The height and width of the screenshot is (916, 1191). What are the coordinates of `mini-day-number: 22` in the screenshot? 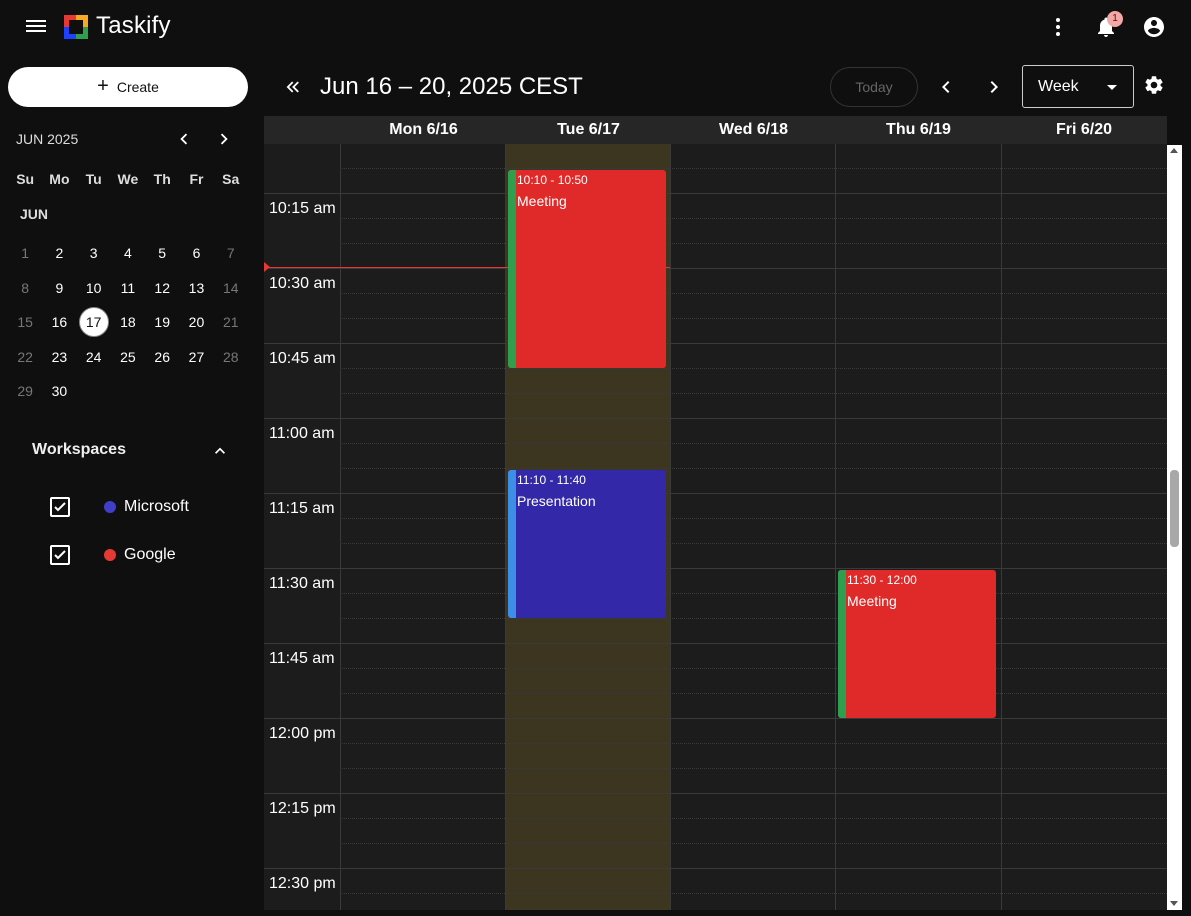 It's located at (25, 356).